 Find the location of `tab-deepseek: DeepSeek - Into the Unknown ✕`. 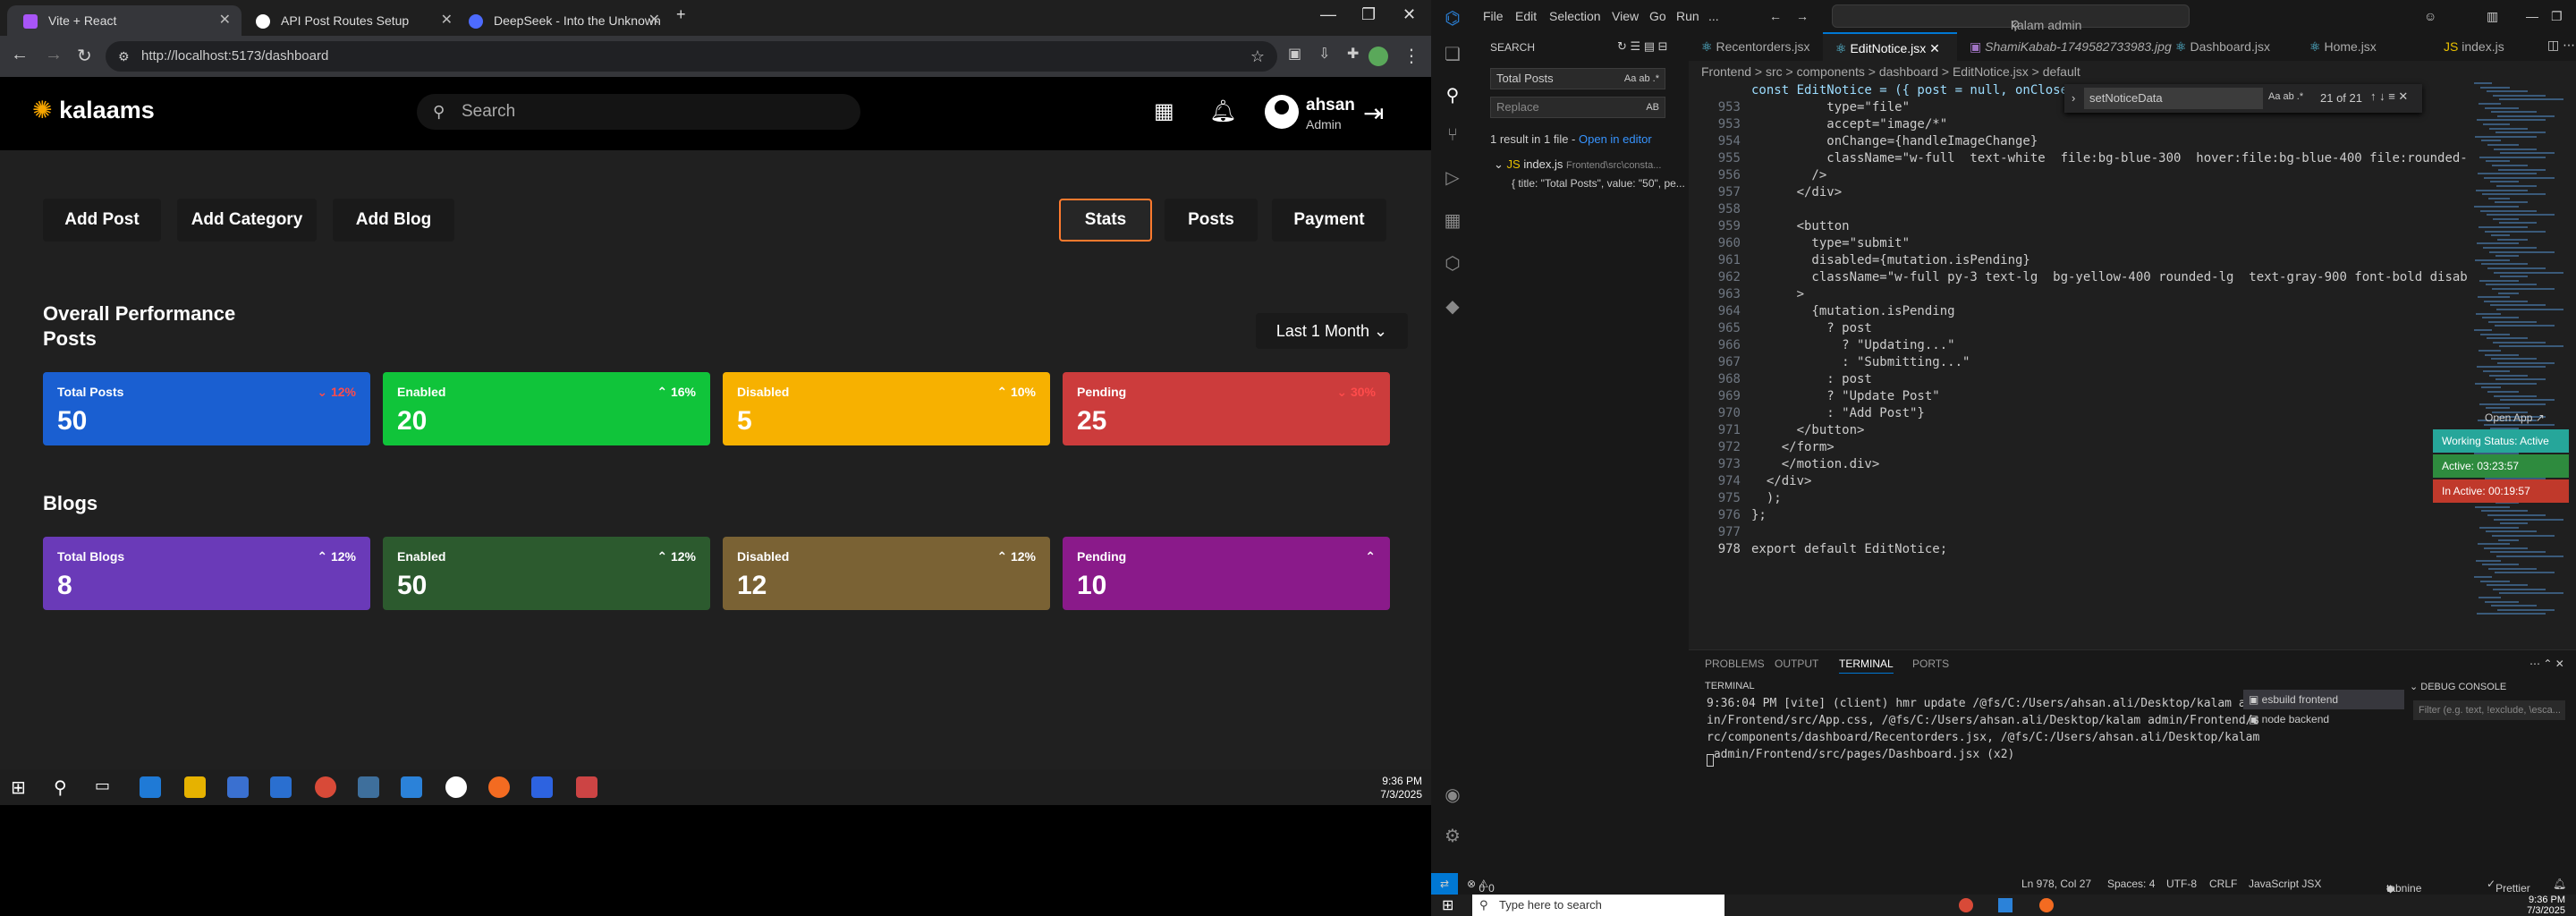

tab-deepseek: DeepSeek - Into the Unknown ✕ is located at coordinates (562, 20).